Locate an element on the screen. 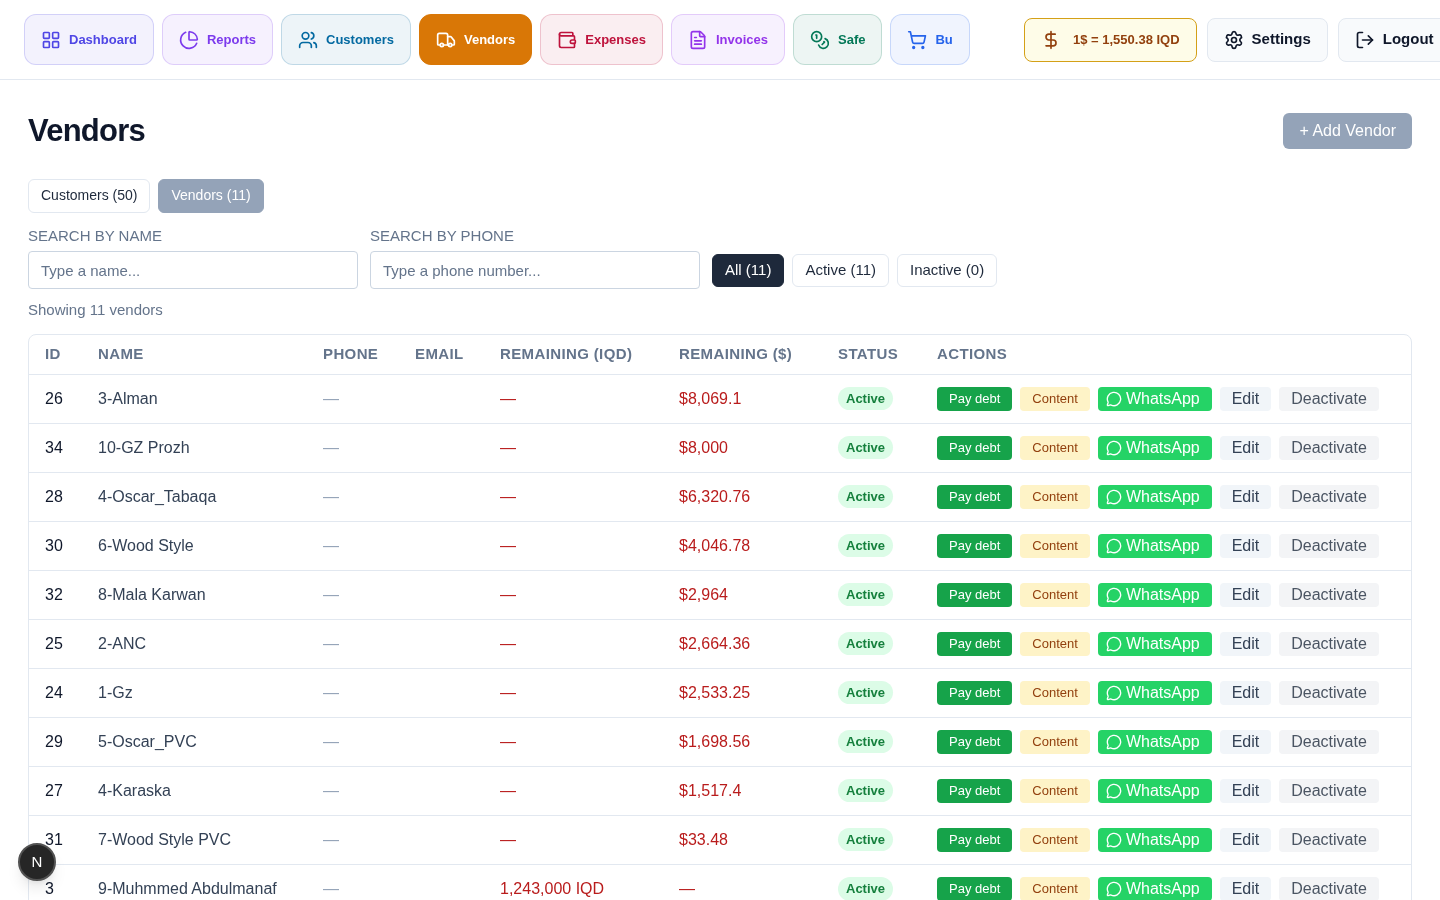  column-header: NAME is located at coordinates (121, 353).